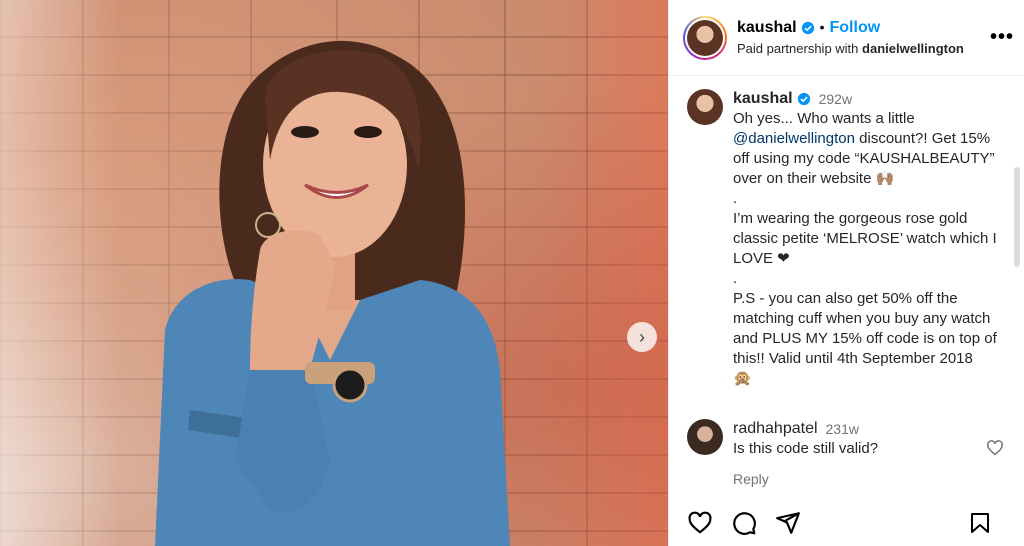 This screenshot has height=546, width=1024. Describe the element at coordinates (794, 138) in the screenshot. I see `mention-link: @danielwellington` at that location.